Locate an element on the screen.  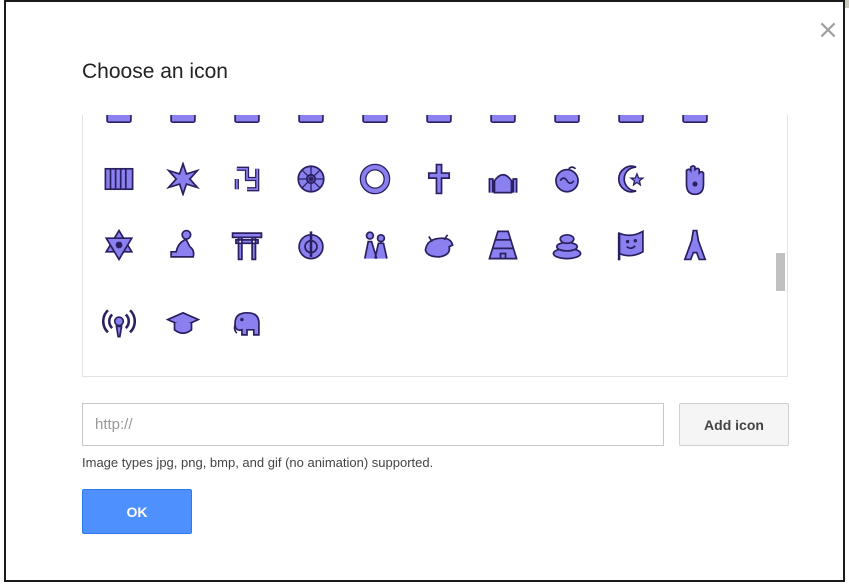
dialog-title: Choose an icon is located at coordinates (155, 71).